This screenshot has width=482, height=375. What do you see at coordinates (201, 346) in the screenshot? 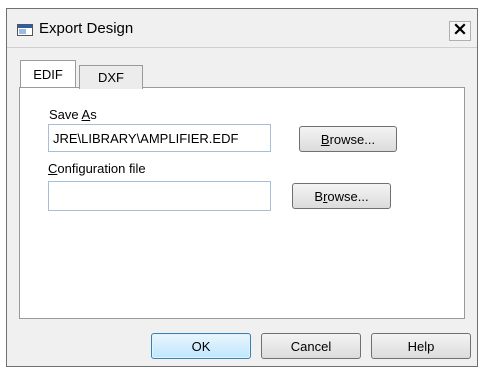
I see `ok-button: OK` at bounding box center [201, 346].